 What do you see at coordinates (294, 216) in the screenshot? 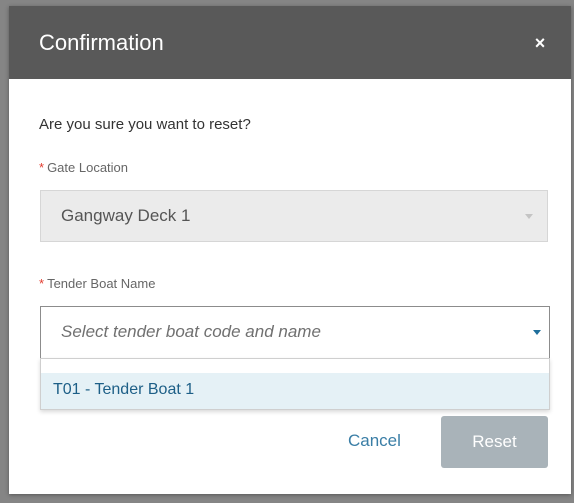
I see `gate-location-select: Gangway Deck 1` at bounding box center [294, 216].